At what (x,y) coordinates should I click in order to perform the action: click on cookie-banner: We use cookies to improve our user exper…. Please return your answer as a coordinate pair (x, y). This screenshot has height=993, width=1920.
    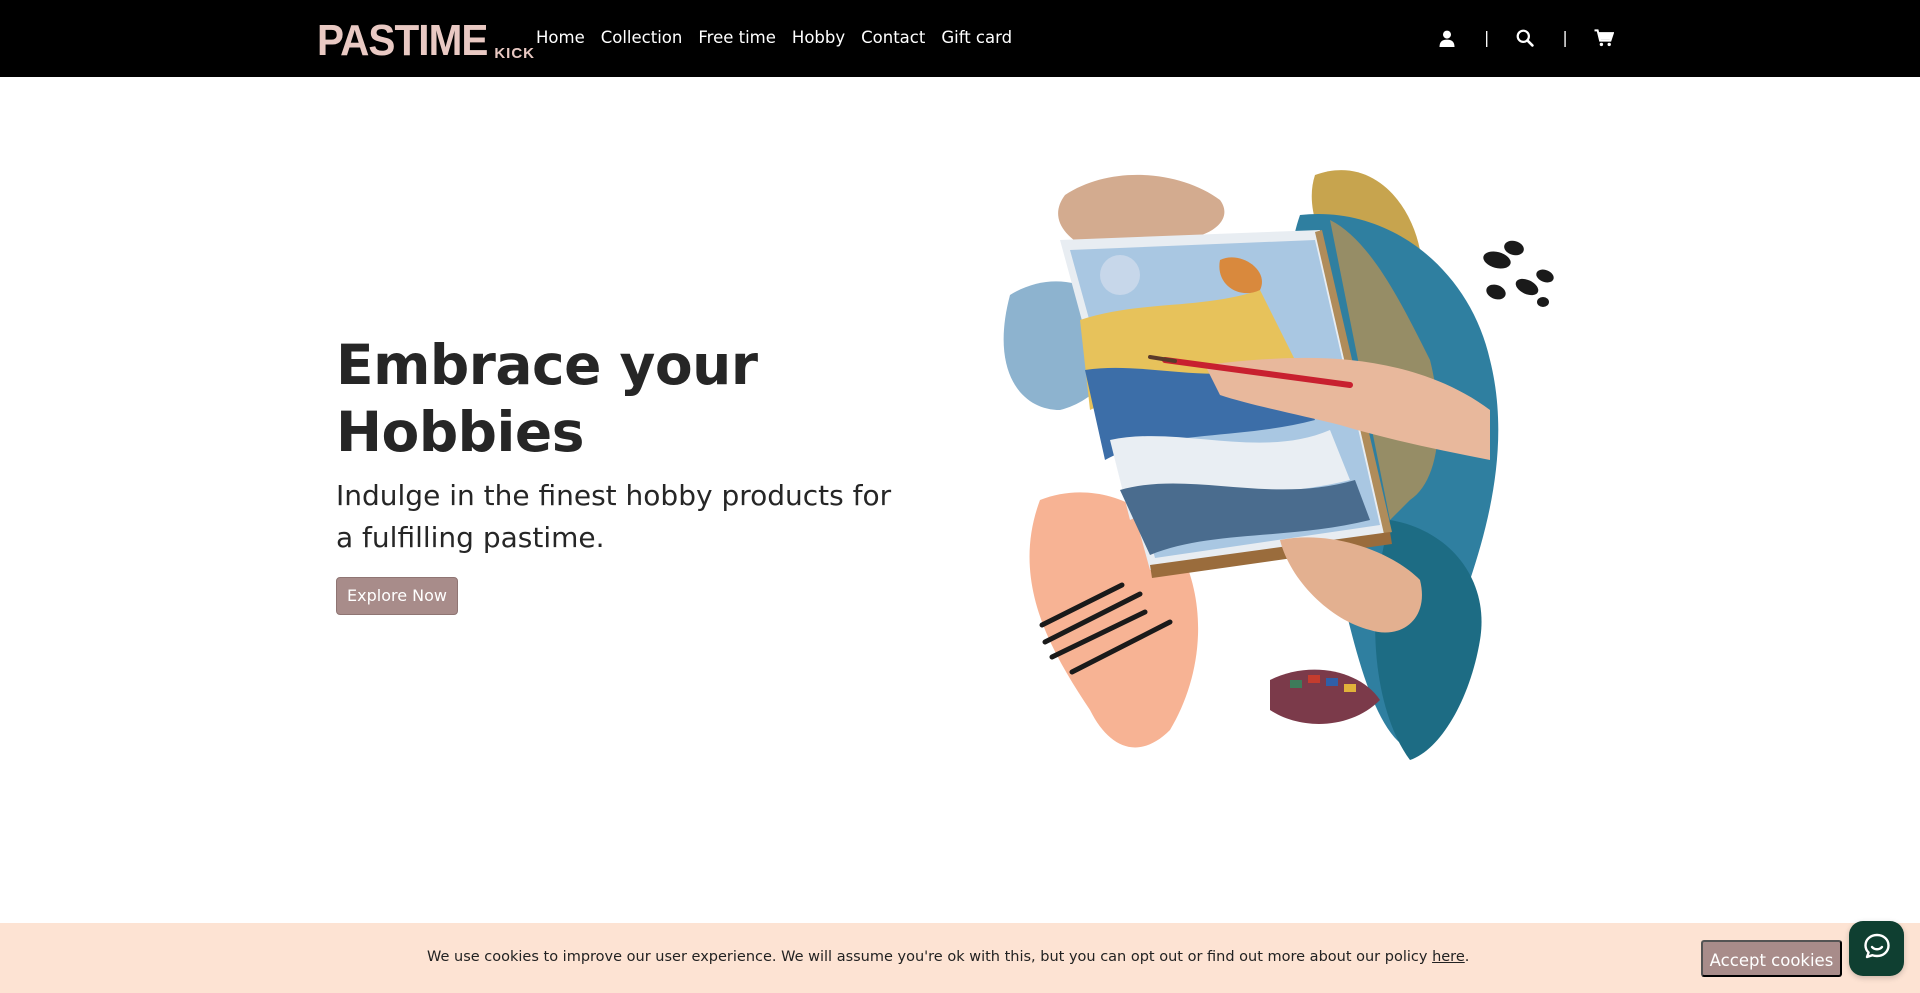
    Looking at the image, I should click on (960, 958).